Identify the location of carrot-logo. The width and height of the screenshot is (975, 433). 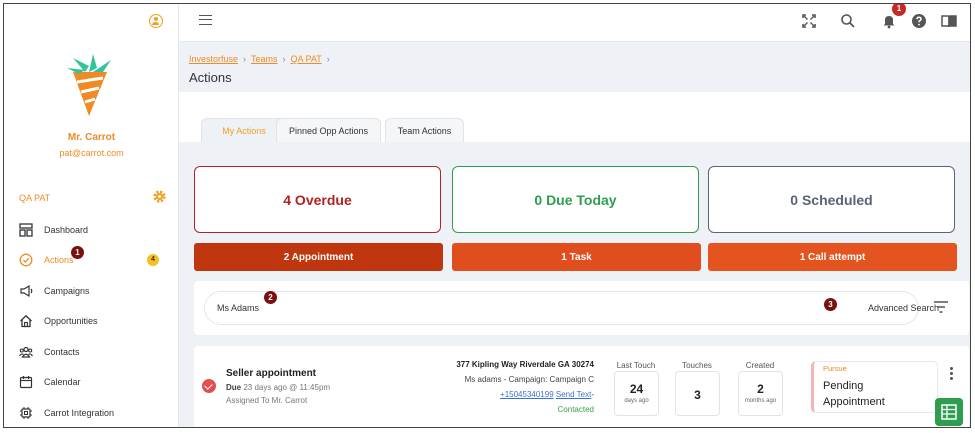
(89, 85).